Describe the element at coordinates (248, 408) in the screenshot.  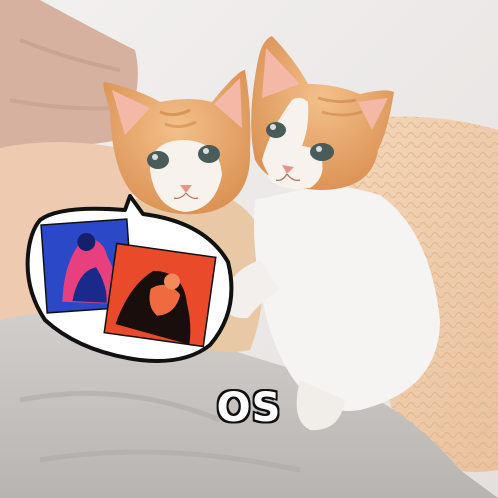
I see `caption-text: OS` at that location.